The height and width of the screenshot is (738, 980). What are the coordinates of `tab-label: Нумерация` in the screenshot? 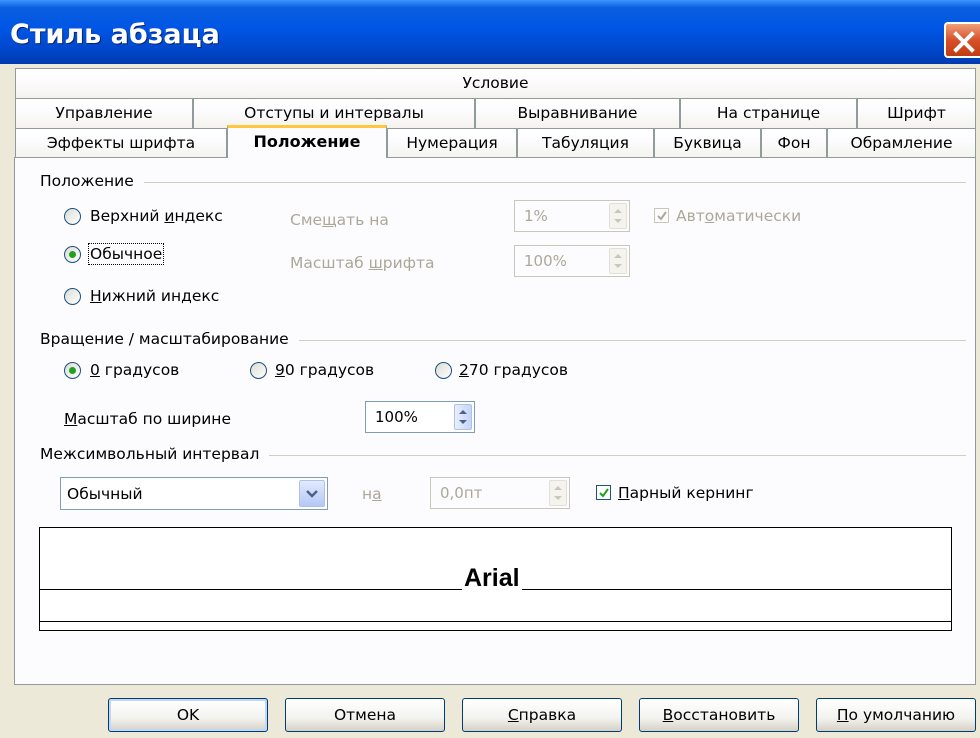 It's located at (452, 143).